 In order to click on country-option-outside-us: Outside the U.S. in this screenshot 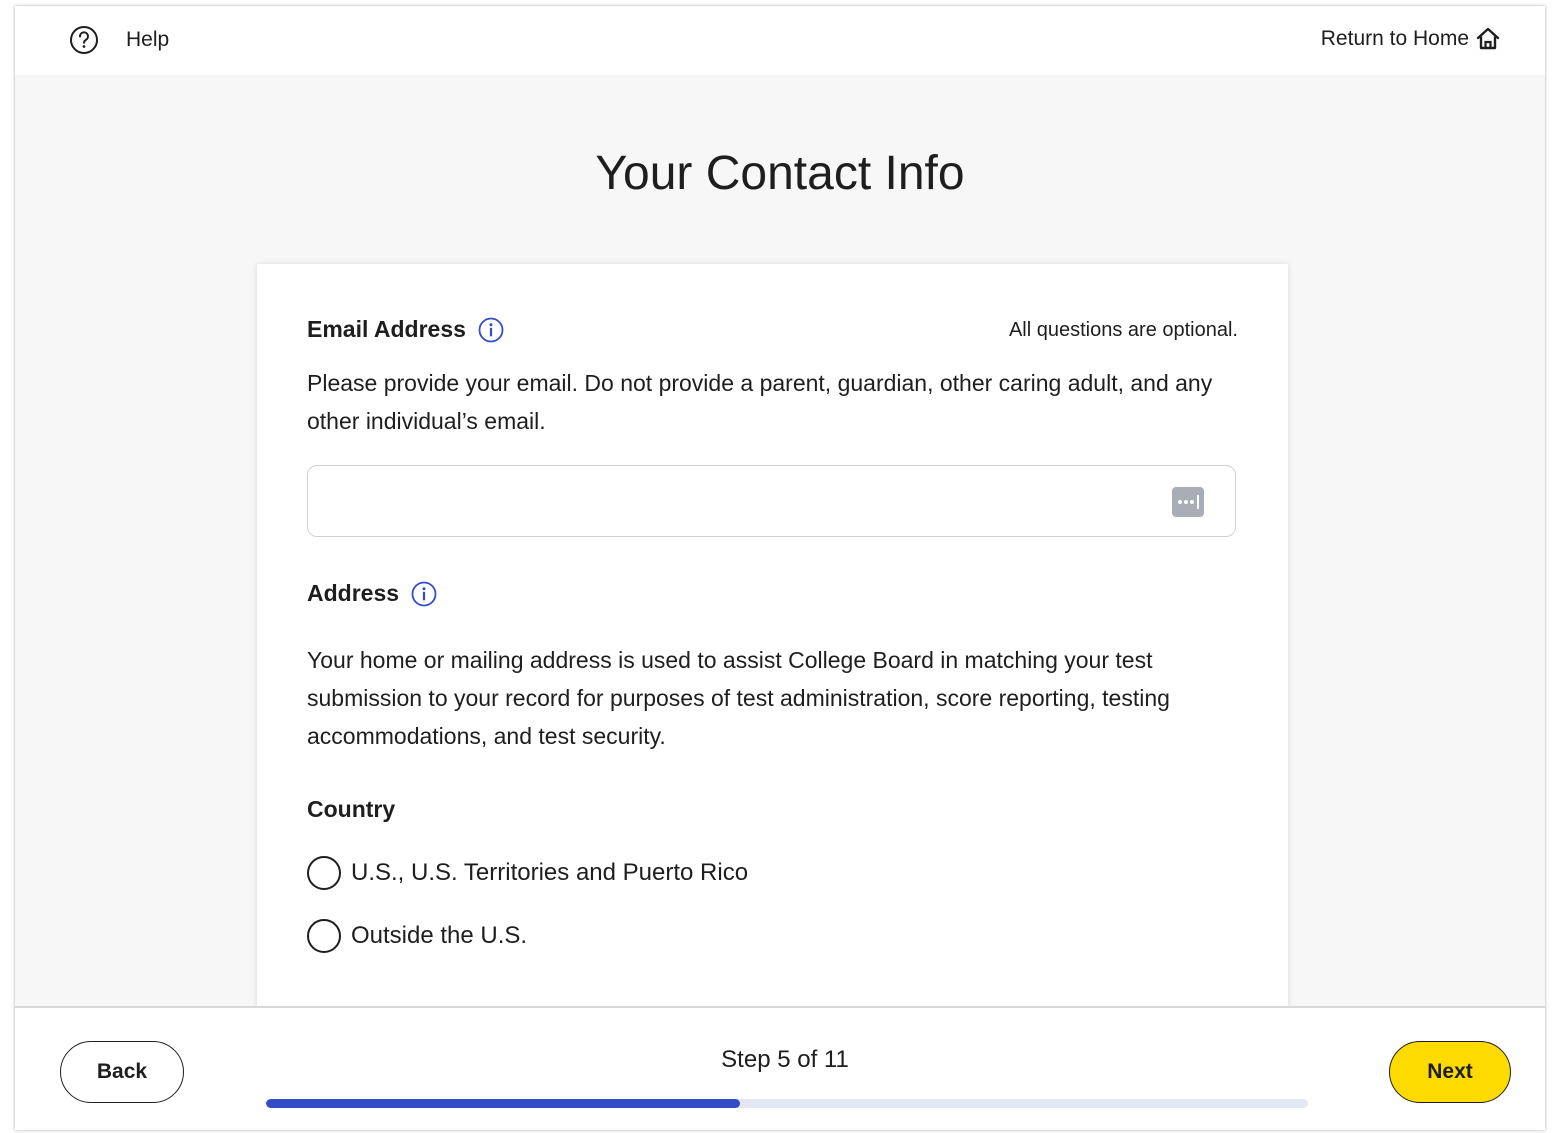, I will do `click(417, 936)`.